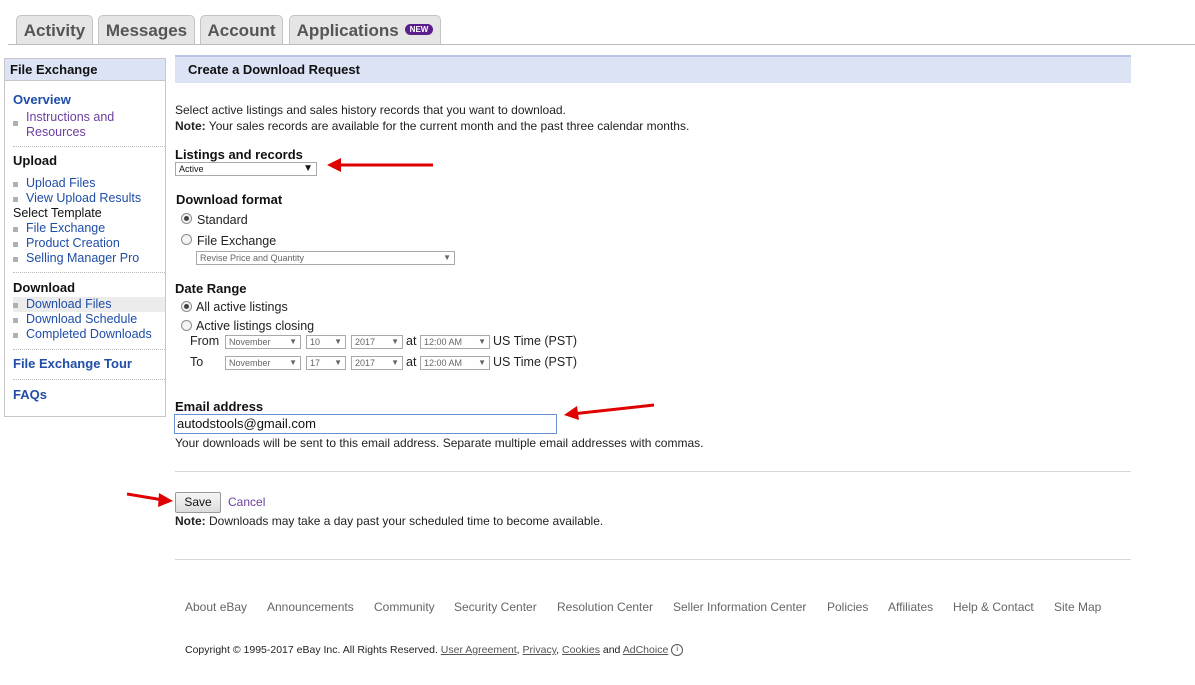 The height and width of the screenshot is (685, 1195). What do you see at coordinates (73, 243) in the screenshot?
I see `sidebar-item-product-creation: Product Creation` at bounding box center [73, 243].